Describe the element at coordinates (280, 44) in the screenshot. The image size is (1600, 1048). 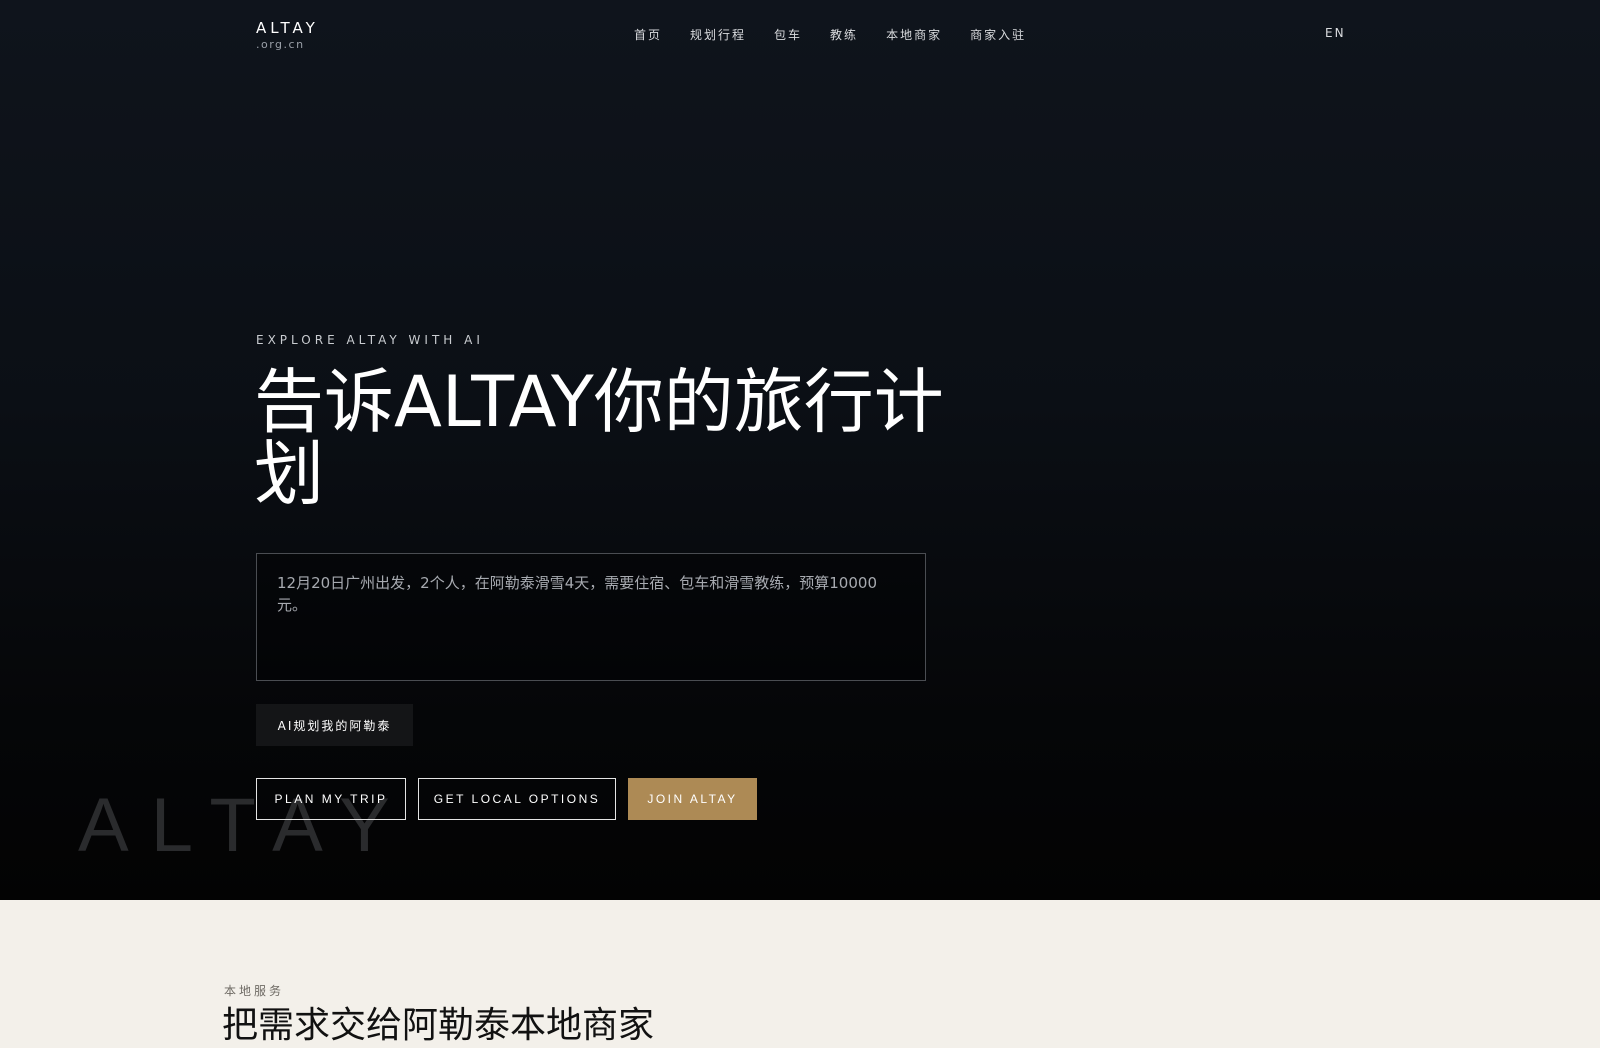
I see `logo-domain: .org.cn` at that location.